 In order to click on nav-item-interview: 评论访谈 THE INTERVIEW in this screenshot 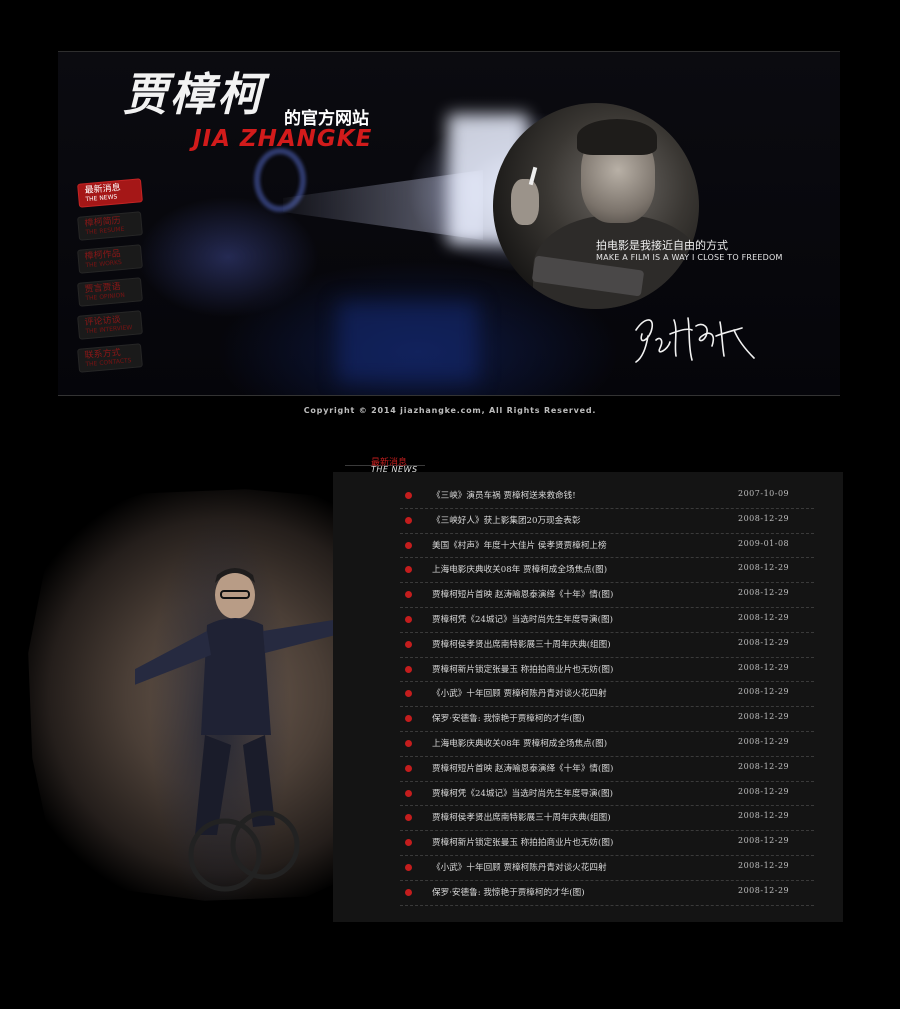, I will do `click(110, 325)`.